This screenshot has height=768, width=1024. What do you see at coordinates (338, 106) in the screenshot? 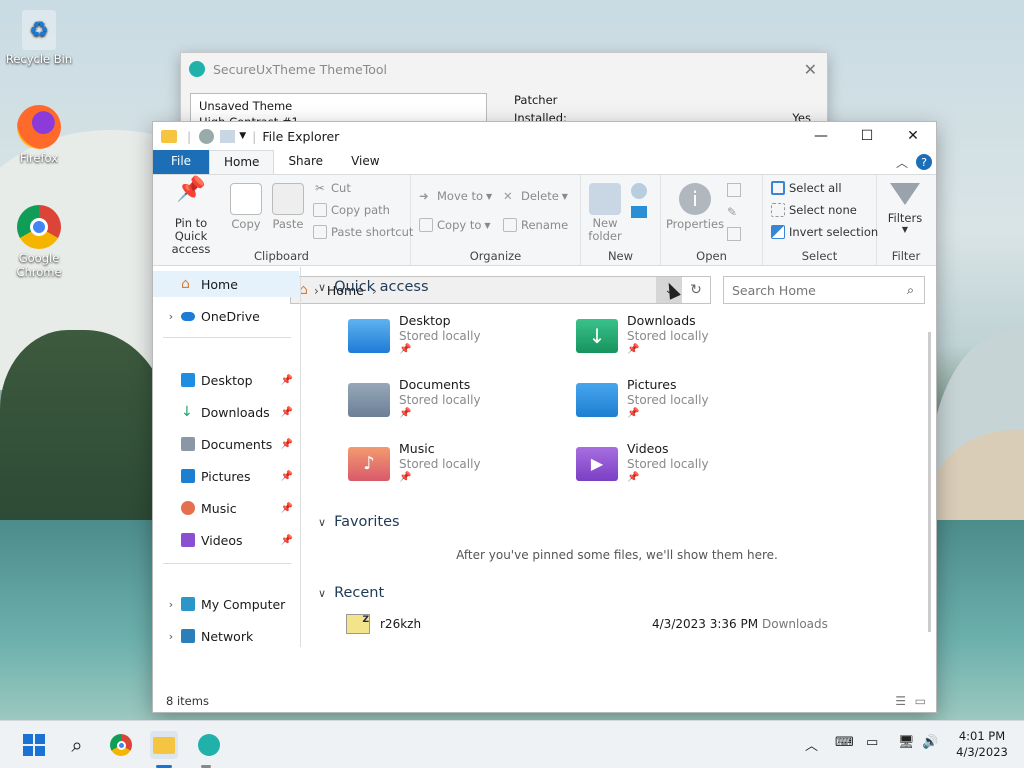
I see `theme-list-item: Unsaved Theme` at bounding box center [338, 106].